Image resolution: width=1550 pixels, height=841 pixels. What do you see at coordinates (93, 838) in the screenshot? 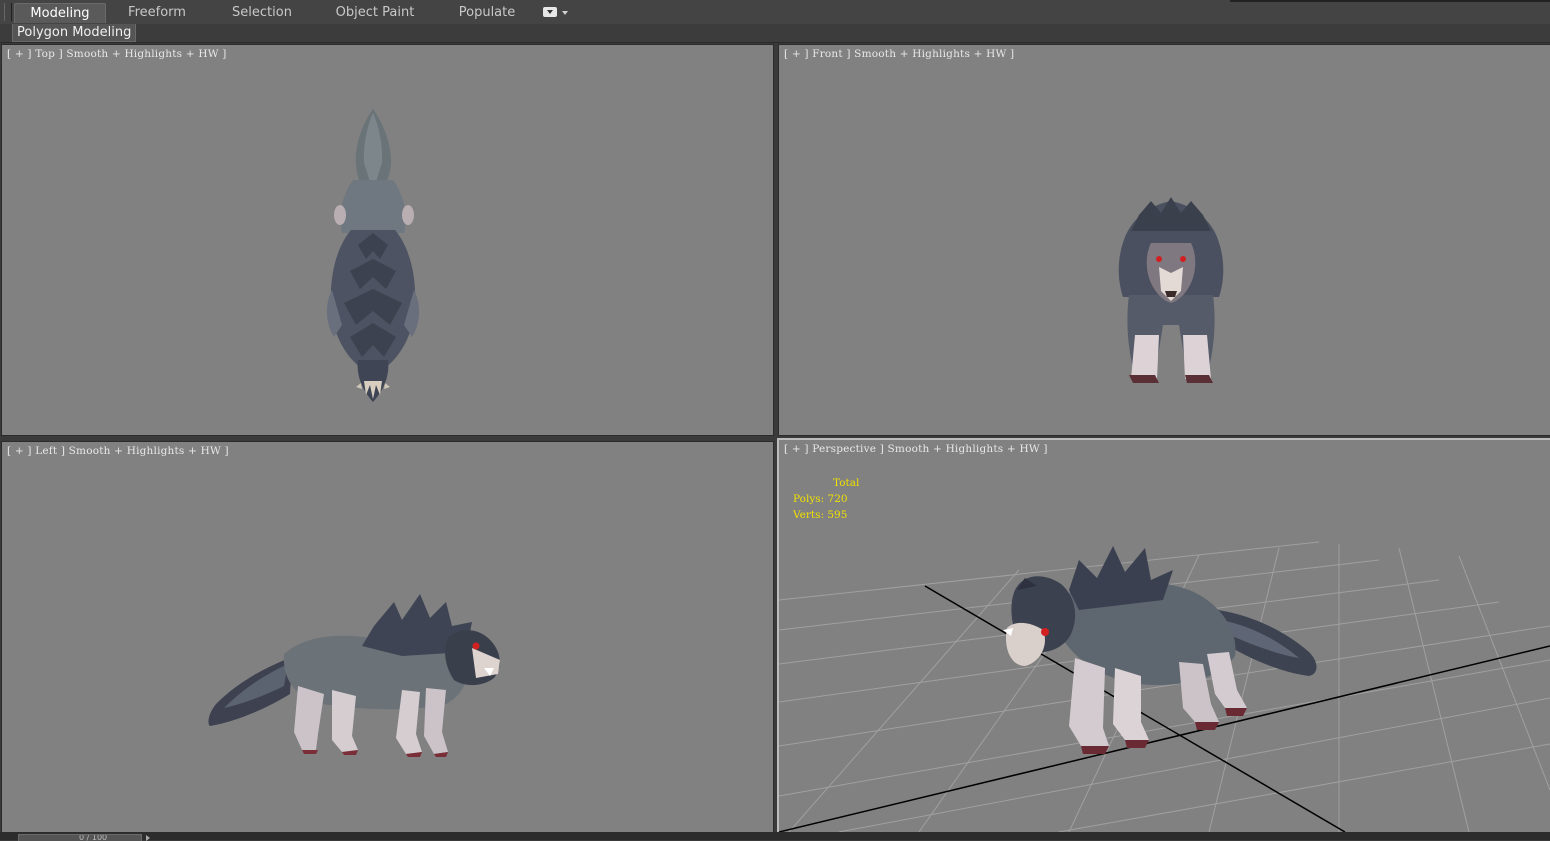
I see `time-slider-text: 0 / 100` at bounding box center [93, 838].